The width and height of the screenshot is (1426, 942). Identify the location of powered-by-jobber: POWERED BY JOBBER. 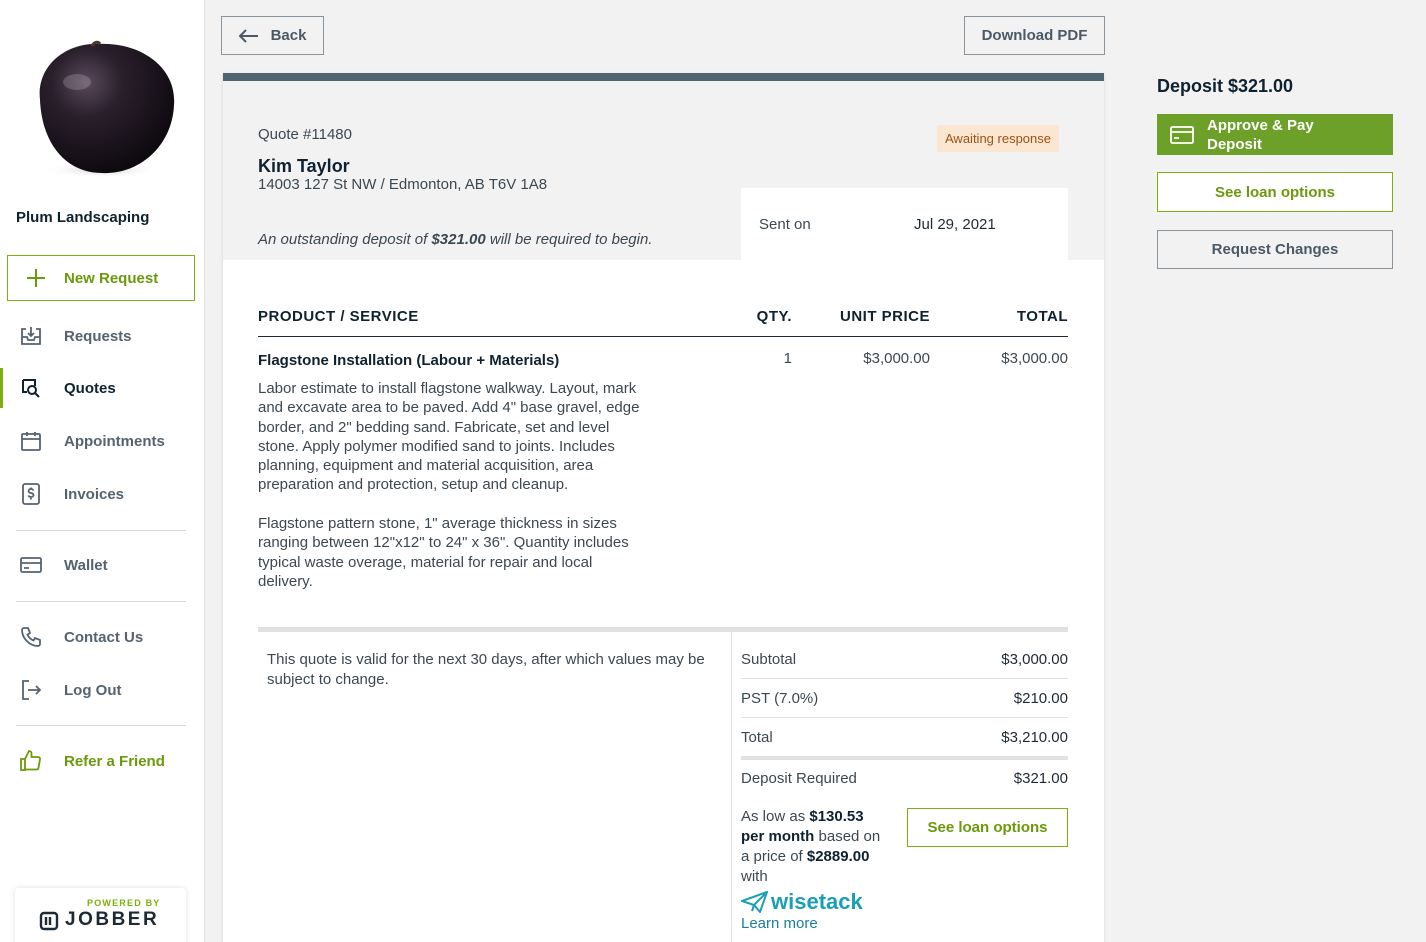
(100, 915).